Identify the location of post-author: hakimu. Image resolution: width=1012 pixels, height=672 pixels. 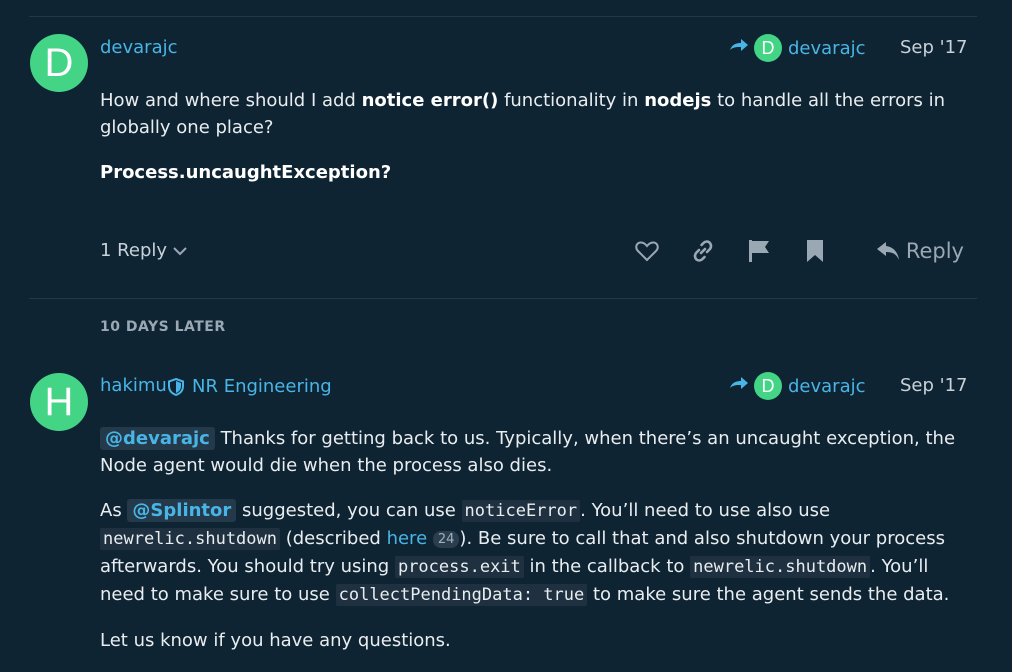
(133, 385).